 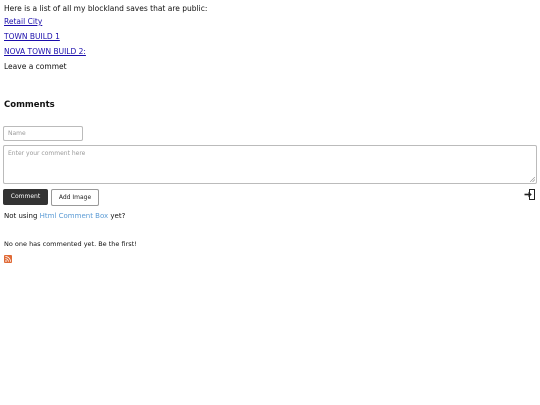 I want to click on comment-textarea: Enter your comment here, so click(x=270, y=164).